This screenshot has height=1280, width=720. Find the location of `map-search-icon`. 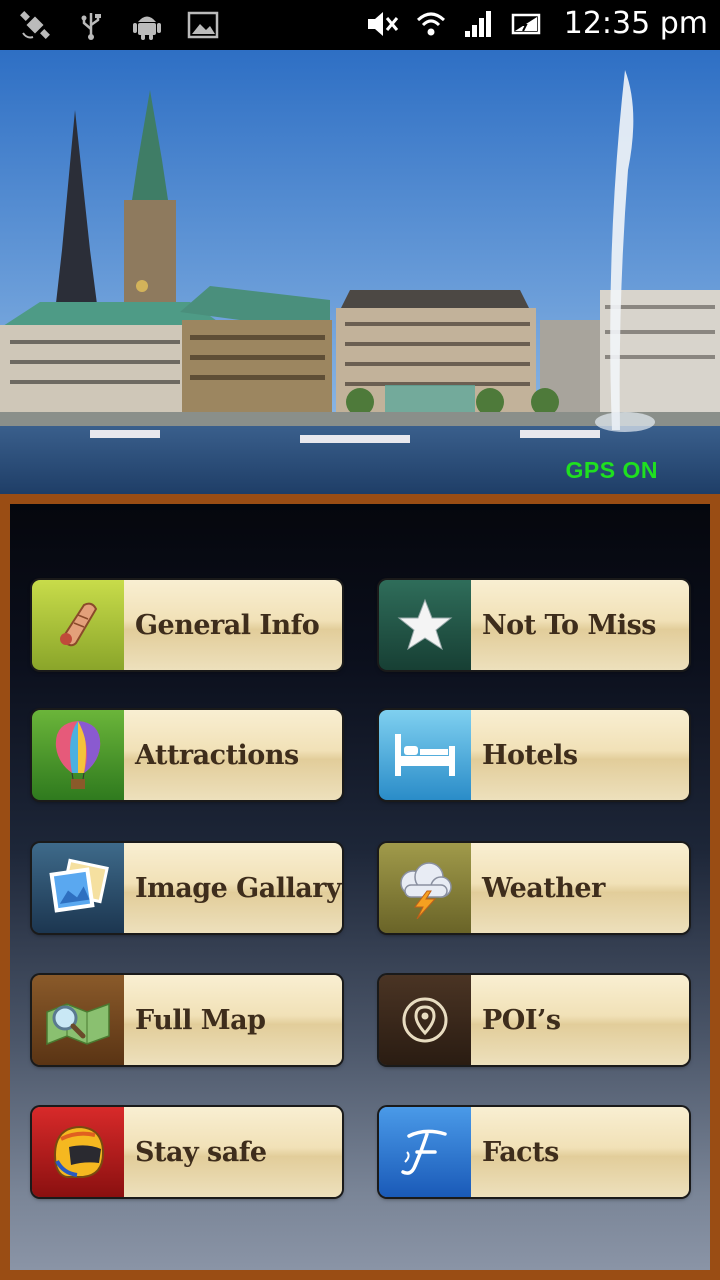

map-search-icon is located at coordinates (78, 1020).